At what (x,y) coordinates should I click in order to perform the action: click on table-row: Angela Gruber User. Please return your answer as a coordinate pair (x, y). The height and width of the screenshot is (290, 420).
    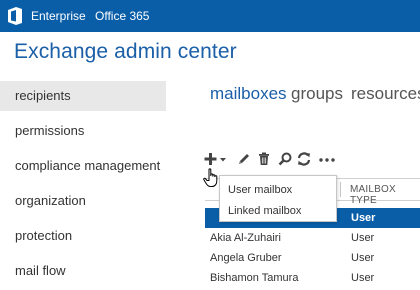
    Looking at the image, I should click on (312, 259).